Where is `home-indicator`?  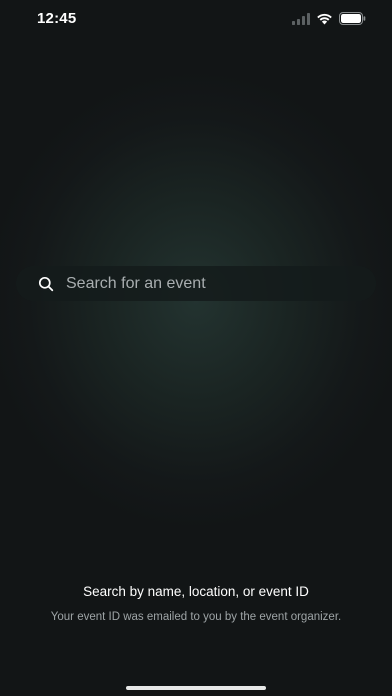 home-indicator is located at coordinates (196, 688).